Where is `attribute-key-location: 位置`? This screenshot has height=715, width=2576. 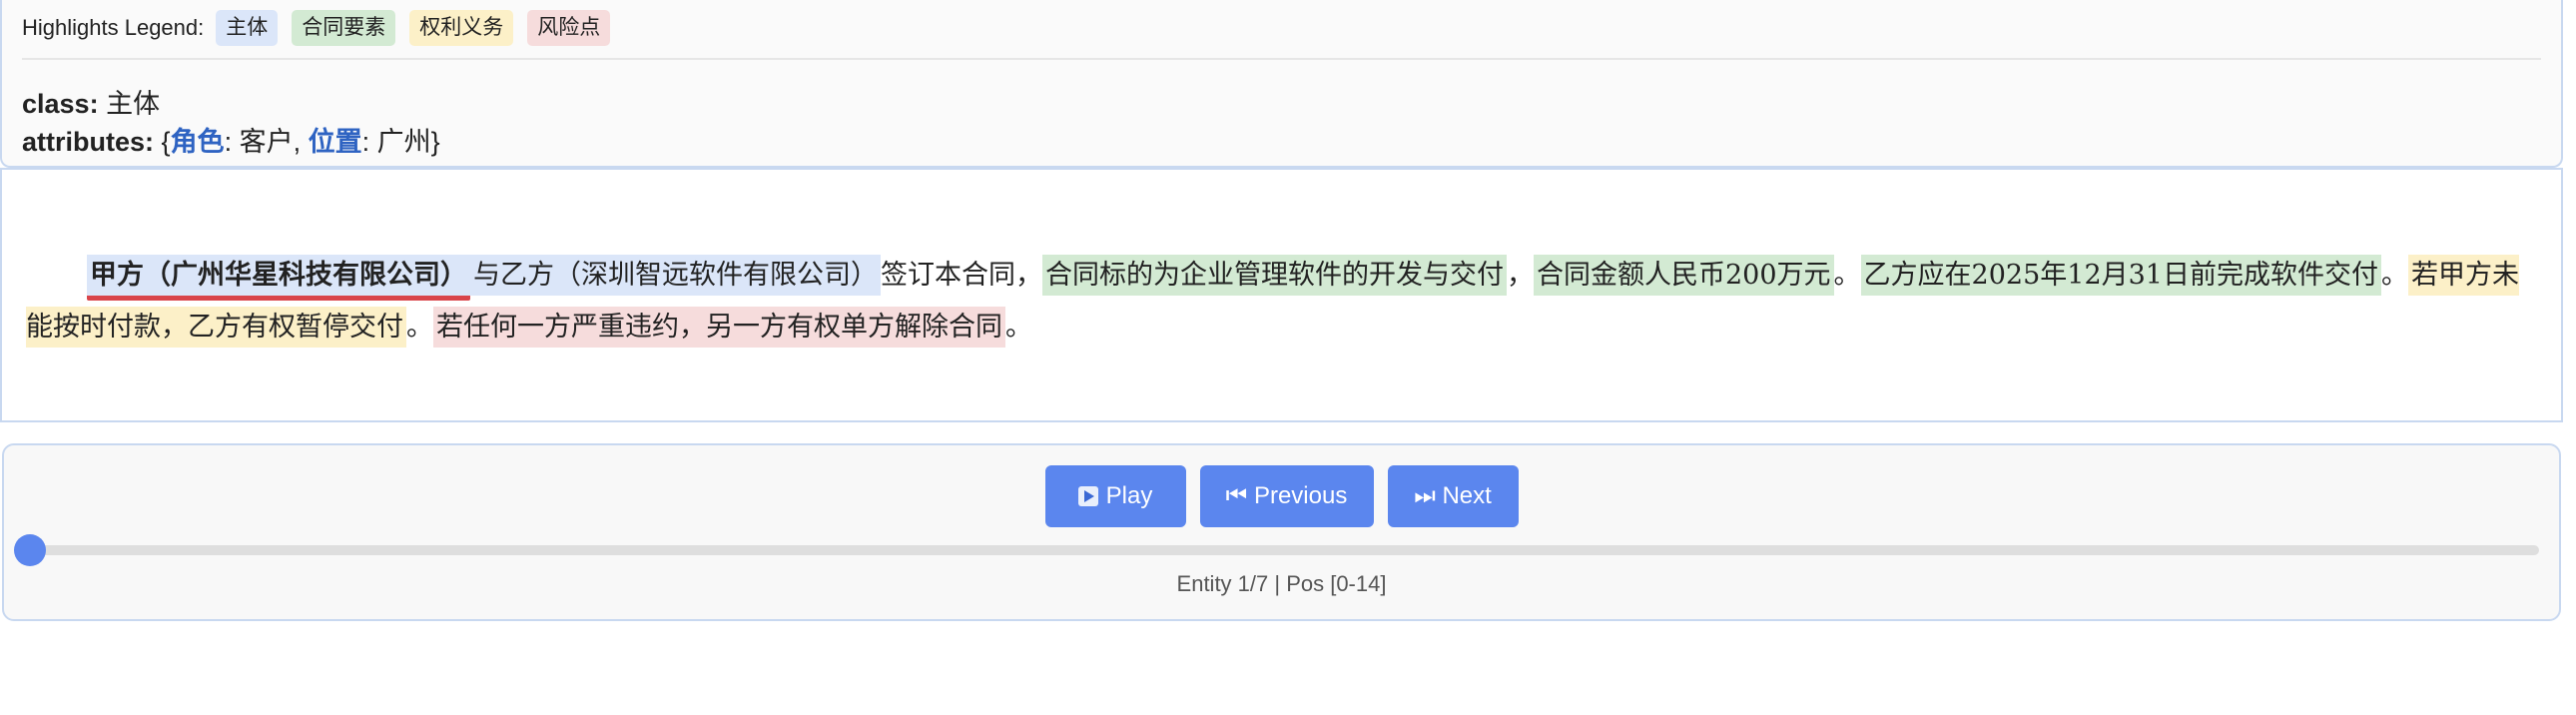
attribute-key-location: 位置 is located at coordinates (335, 142).